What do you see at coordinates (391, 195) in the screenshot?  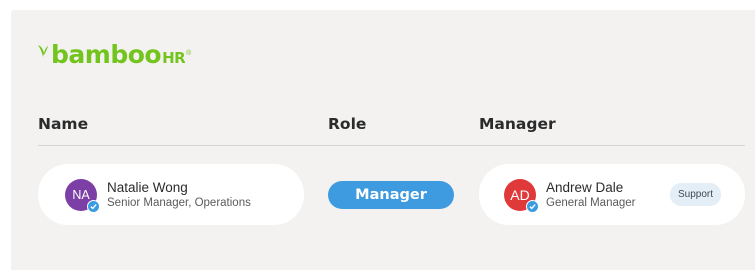 I see `role-badge: Manager` at bounding box center [391, 195].